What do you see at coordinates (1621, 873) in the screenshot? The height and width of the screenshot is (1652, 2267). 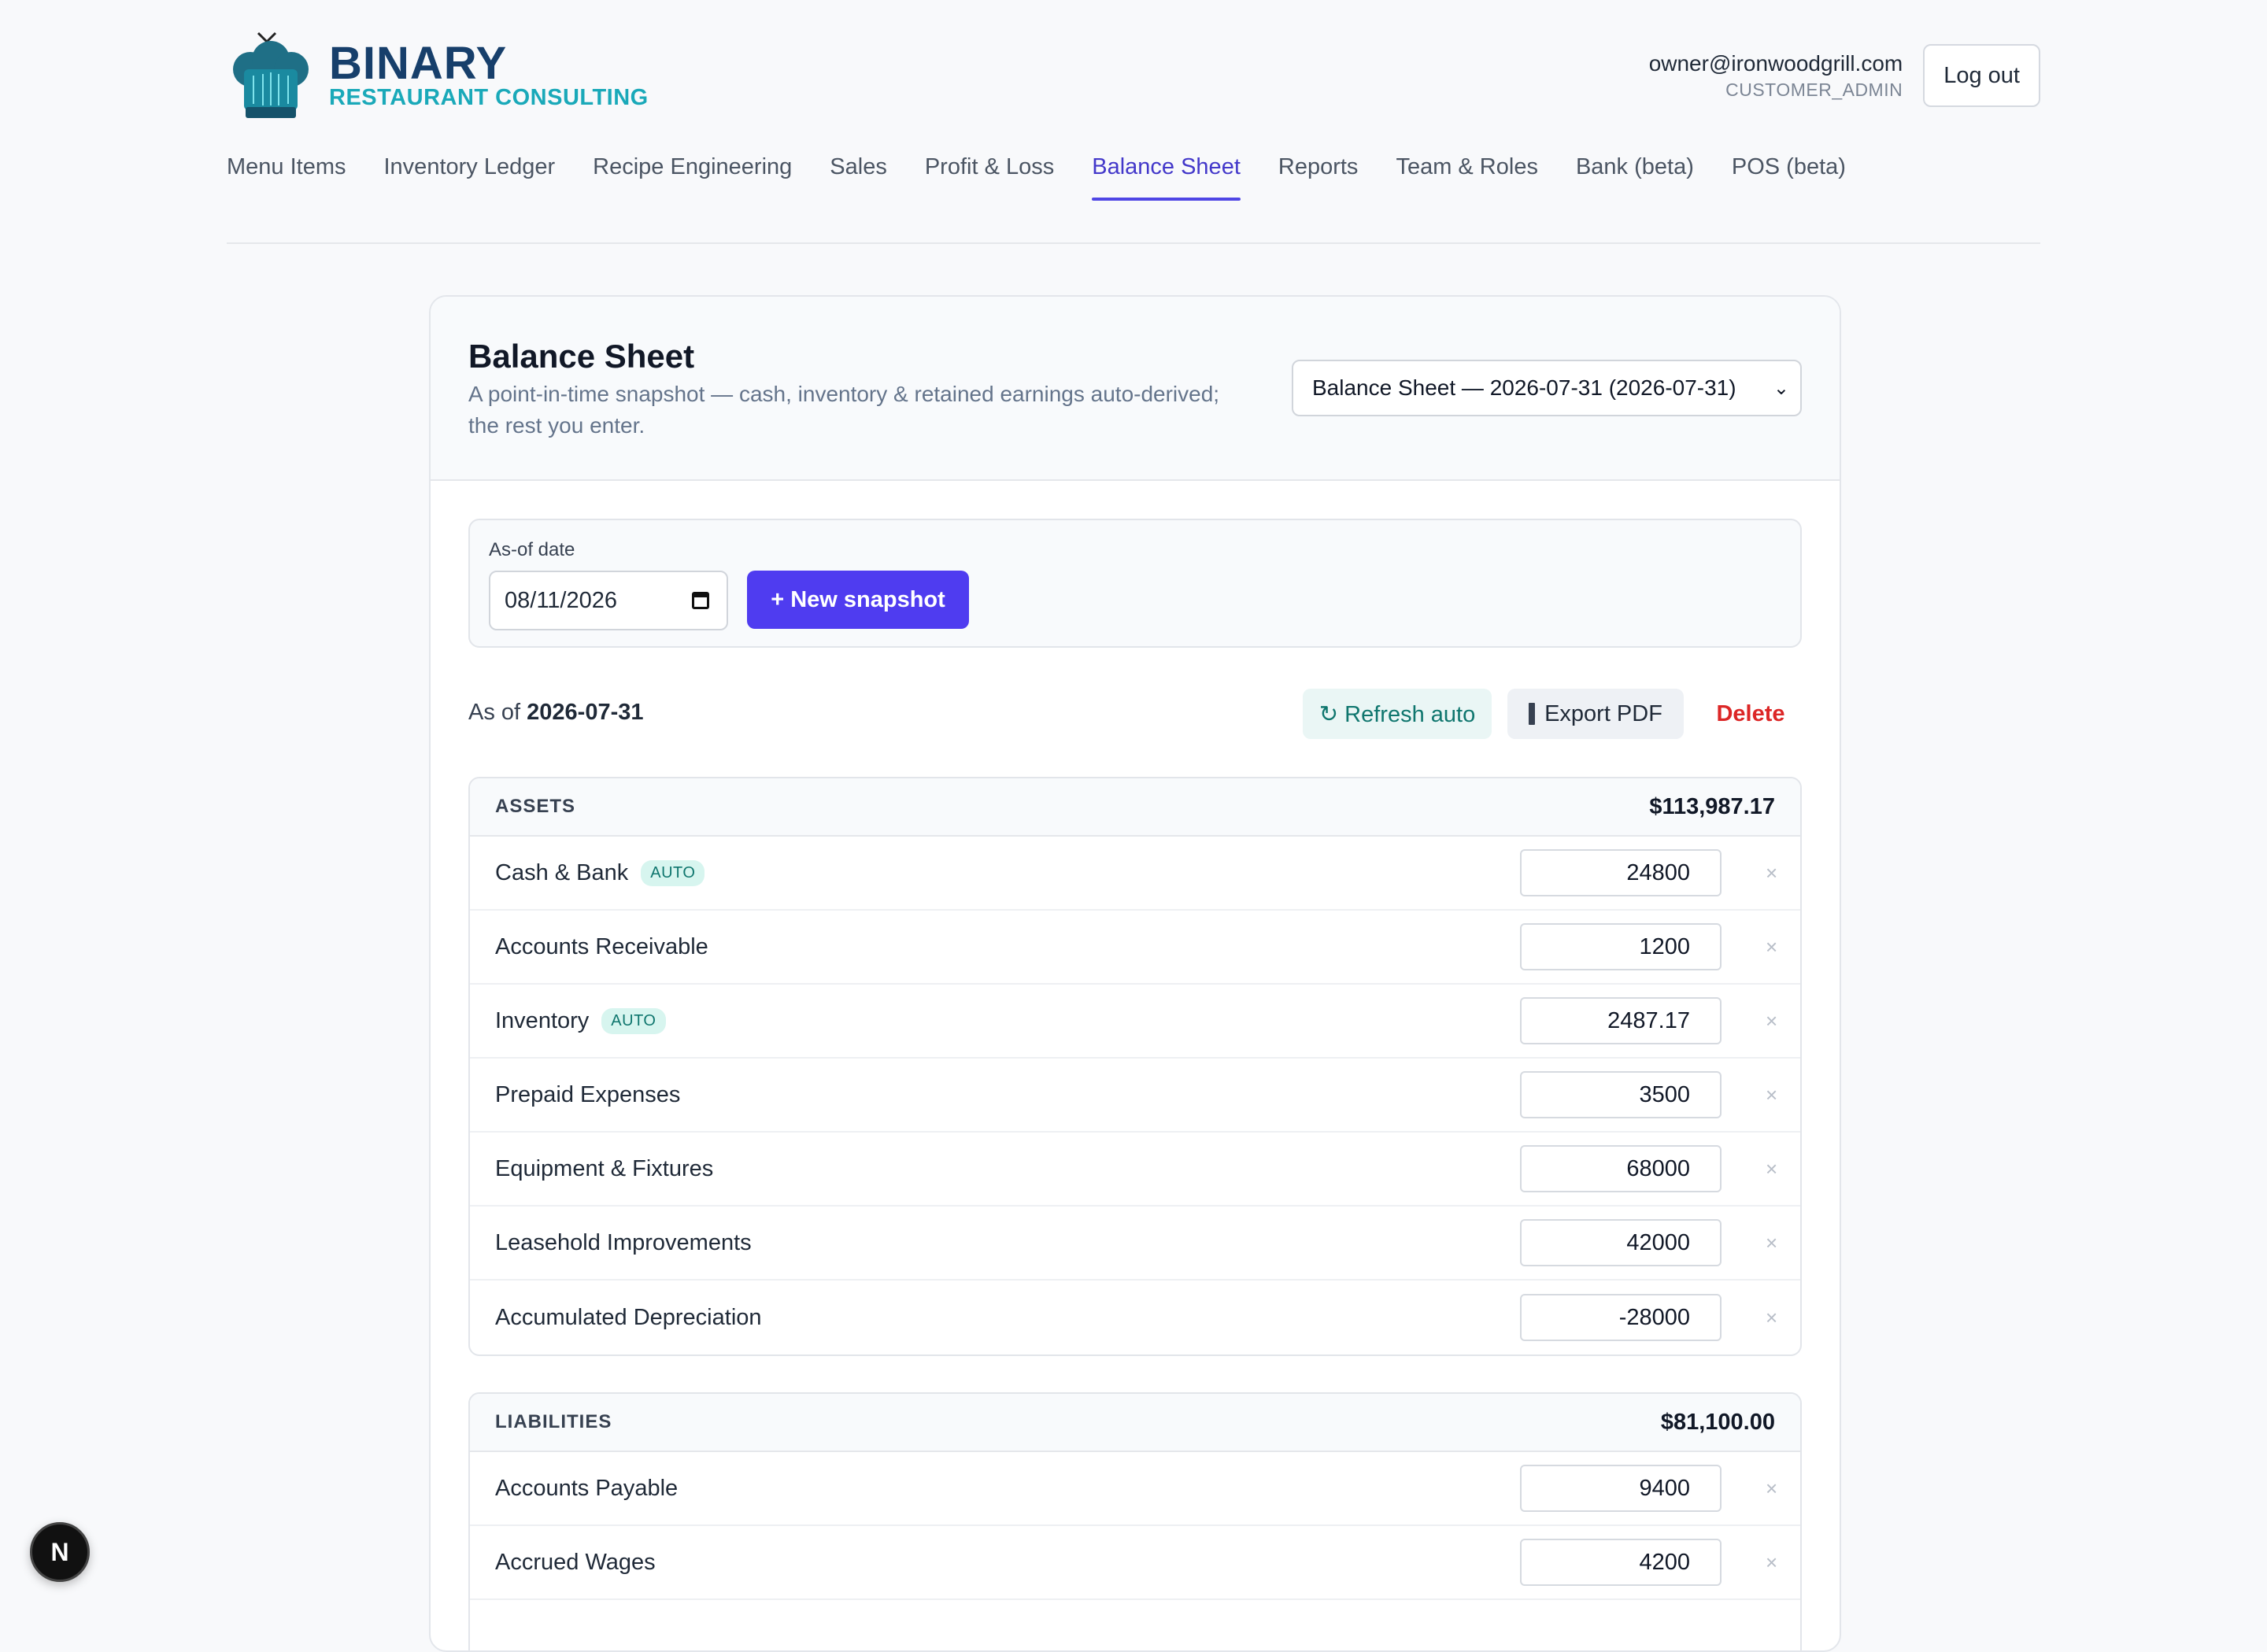 I see `amount-input: 24800` at bounding box center [1621, 873].